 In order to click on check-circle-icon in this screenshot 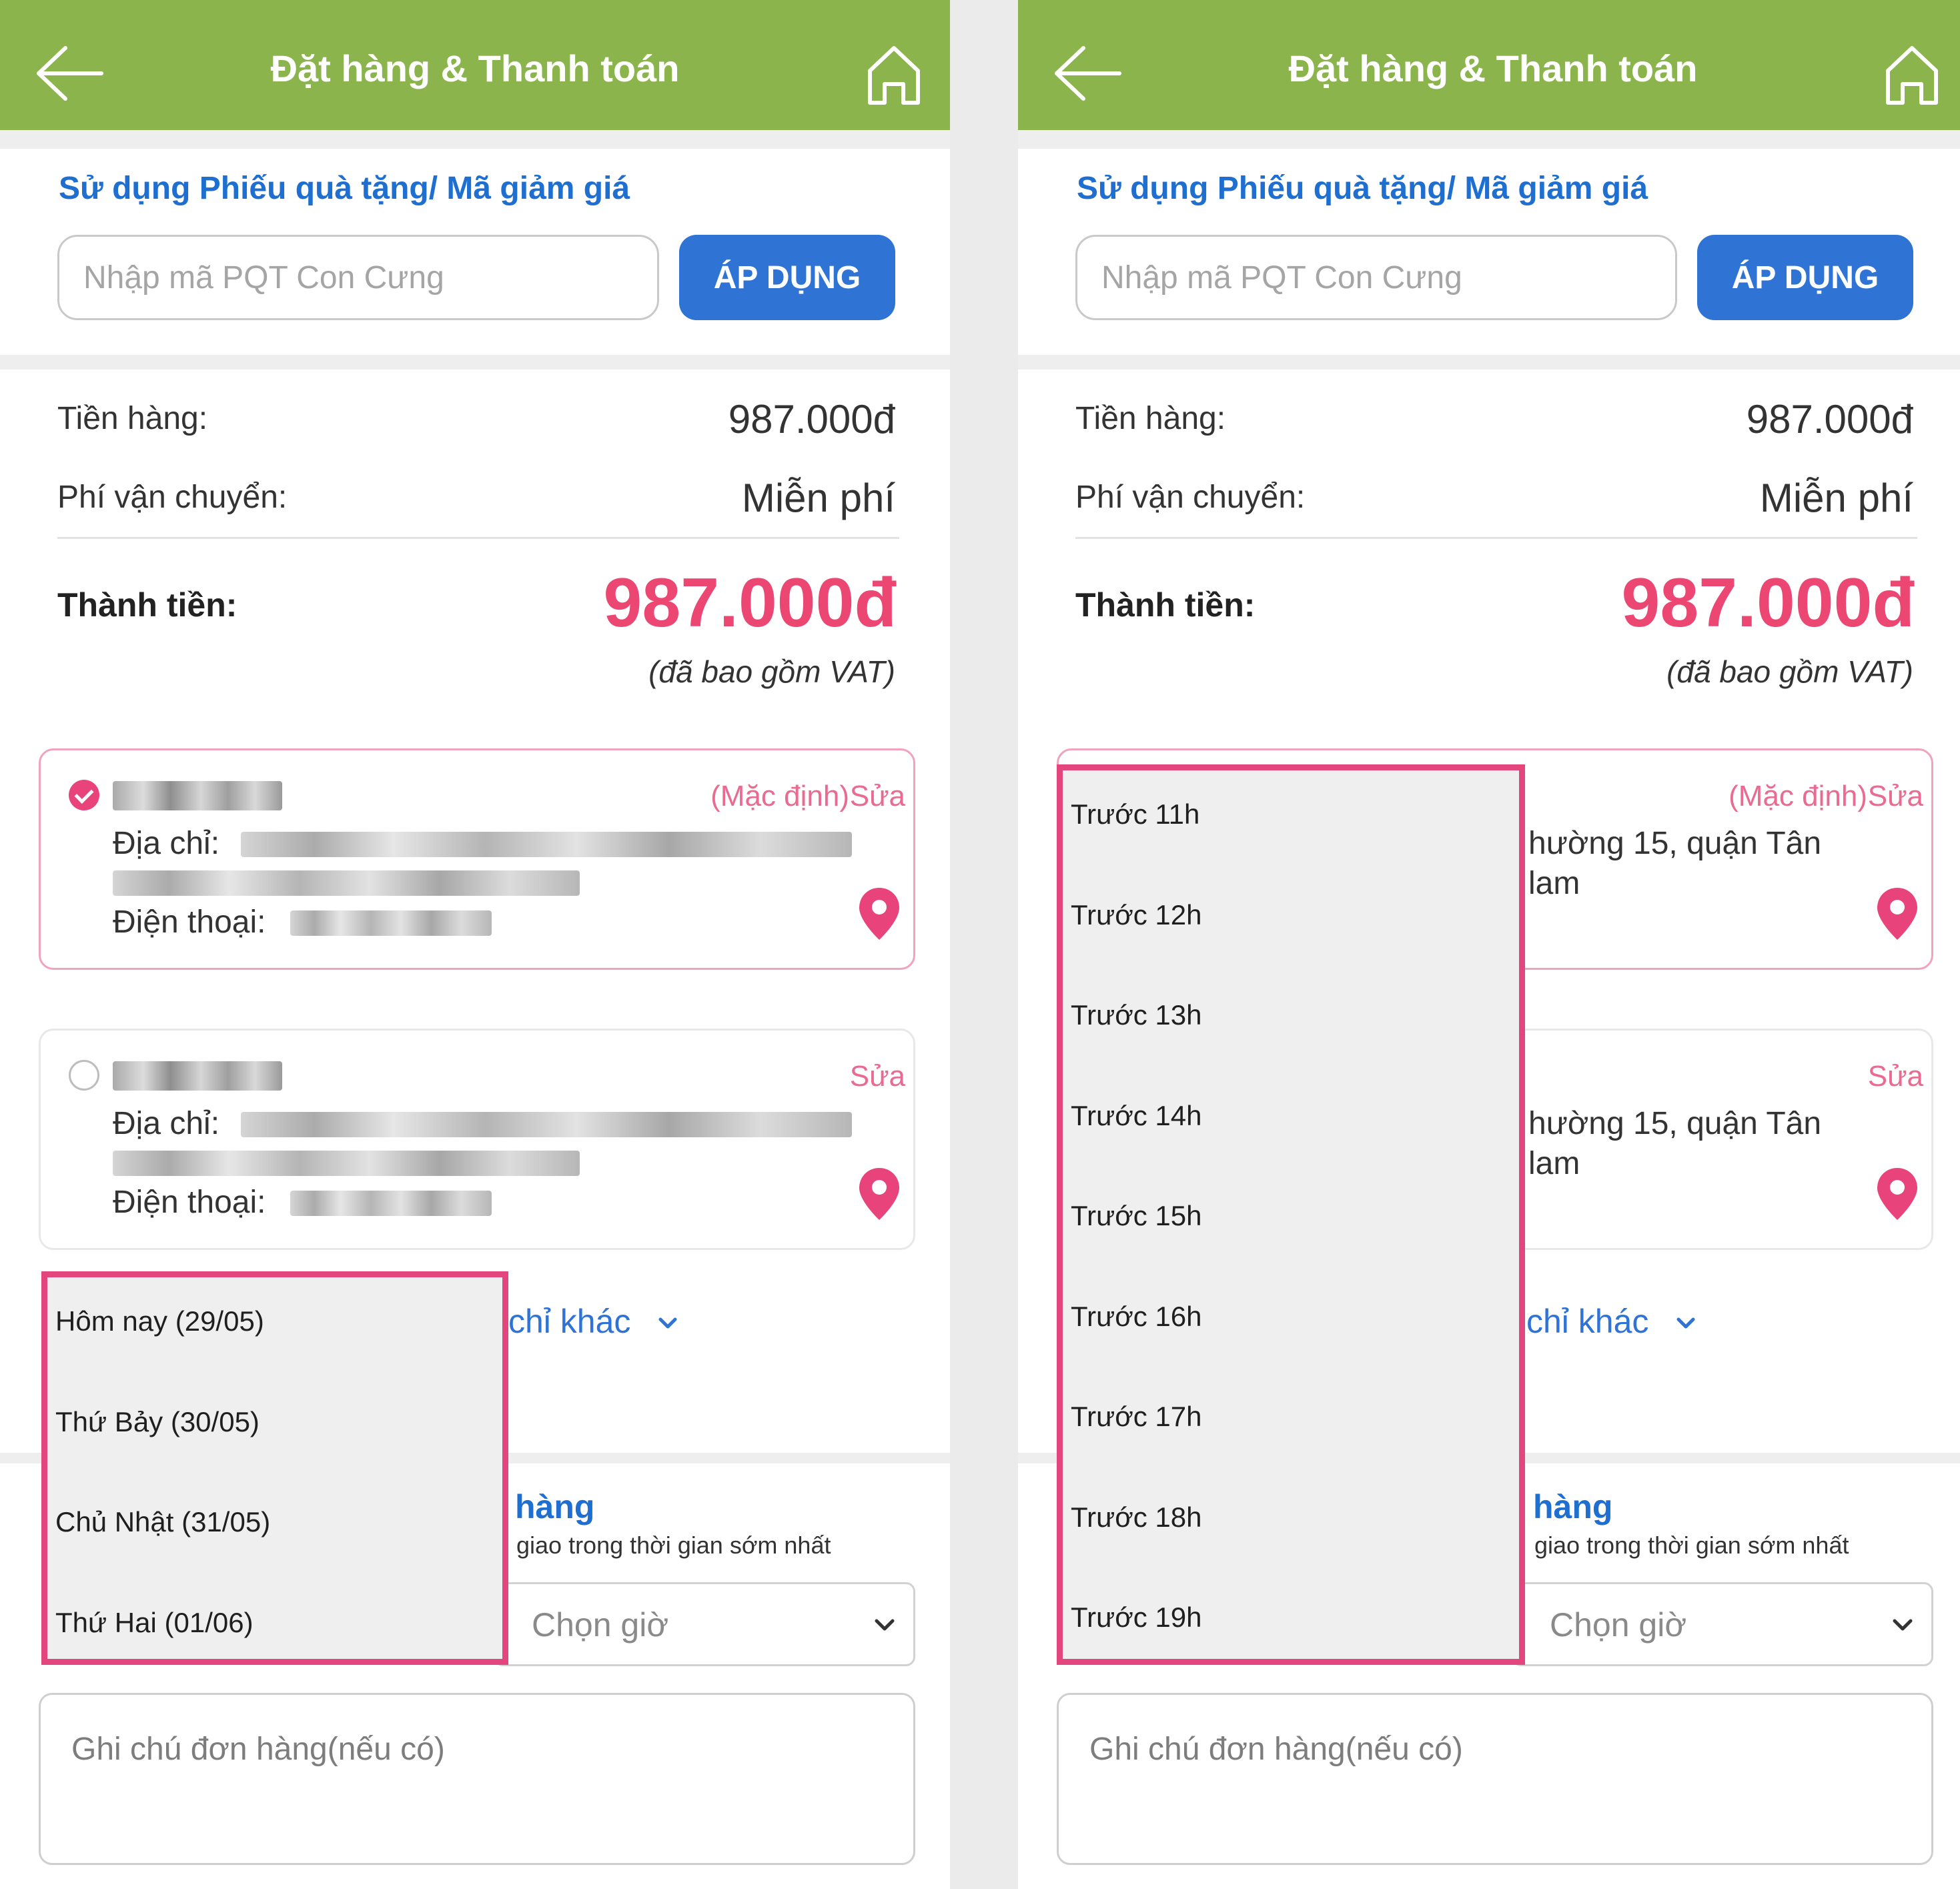, I will do `click(84, 795)`.